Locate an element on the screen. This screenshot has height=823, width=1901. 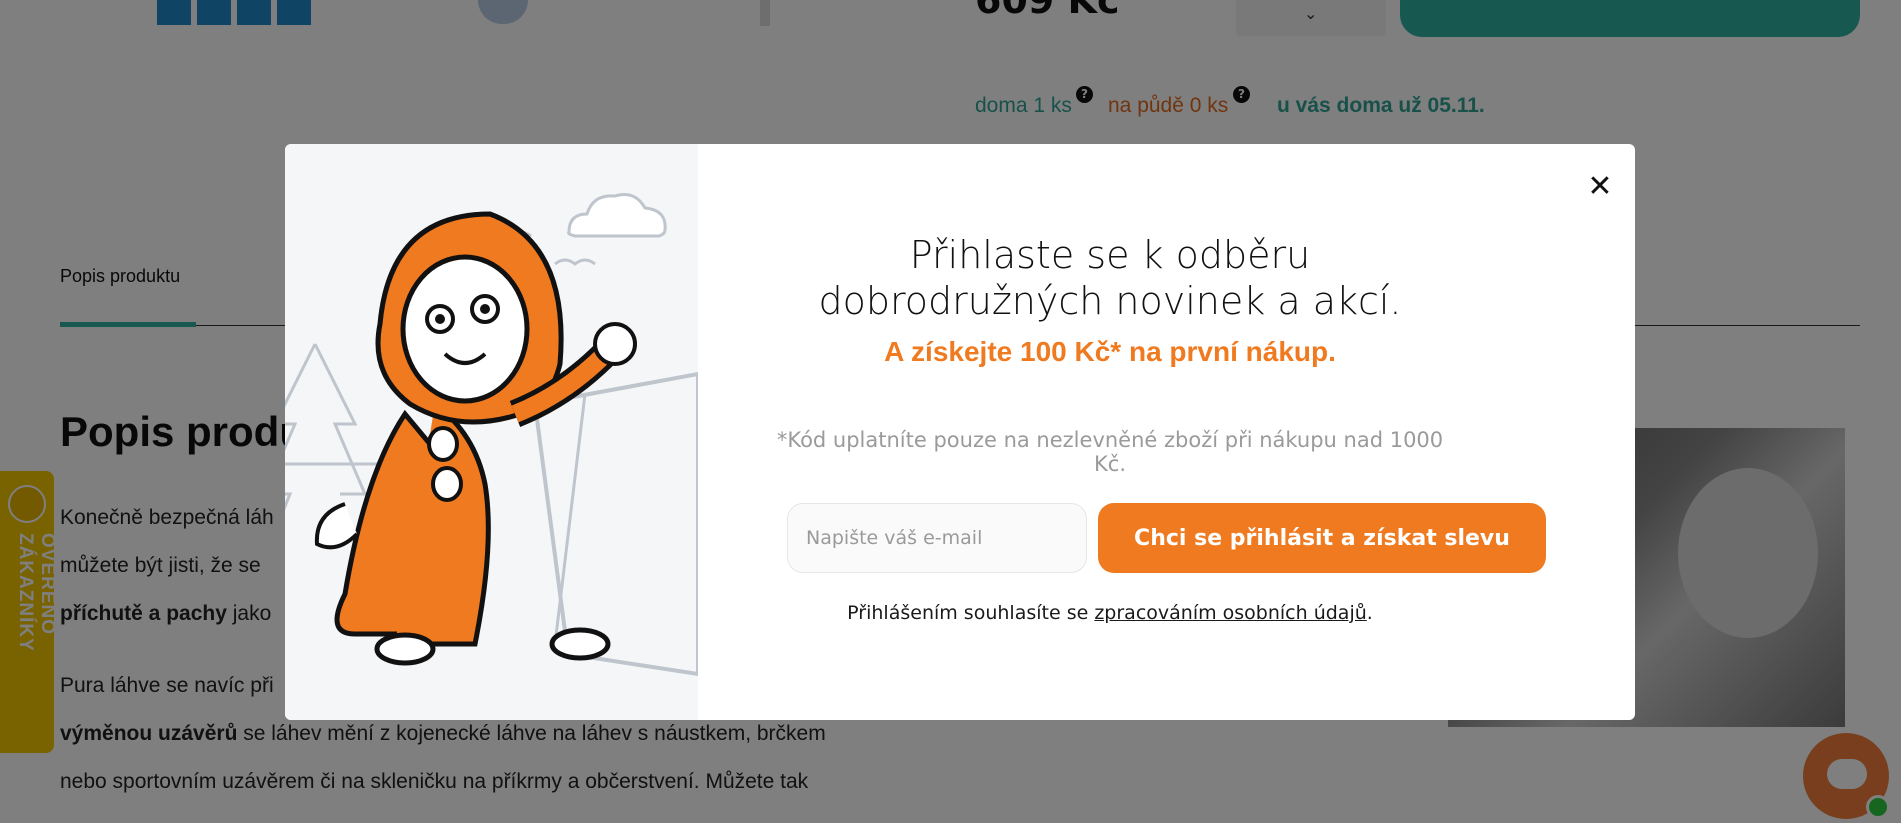
subscribe-button: Chci se přihlásit a získat slevu is located at coordinates (1322, 538).